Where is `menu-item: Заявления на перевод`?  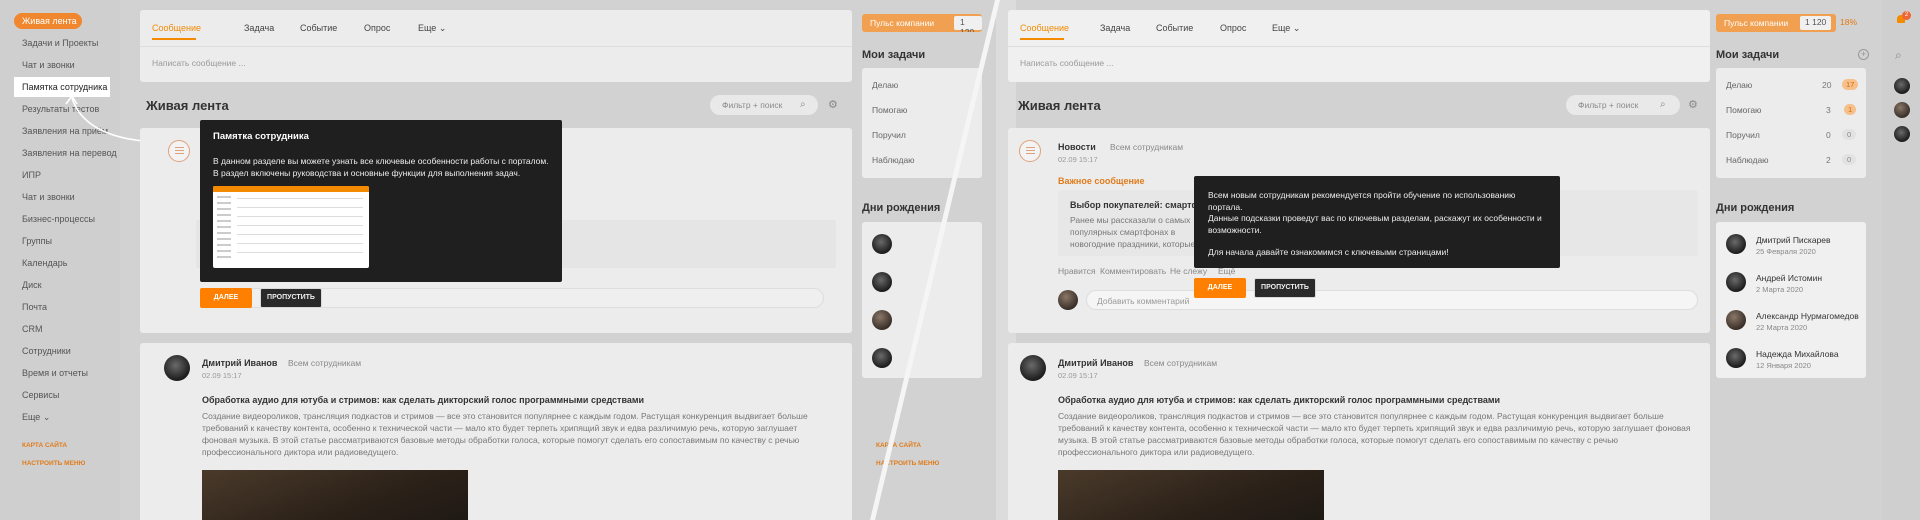
menu-item: Заявления на перевод is located at coordinates (69, 153).